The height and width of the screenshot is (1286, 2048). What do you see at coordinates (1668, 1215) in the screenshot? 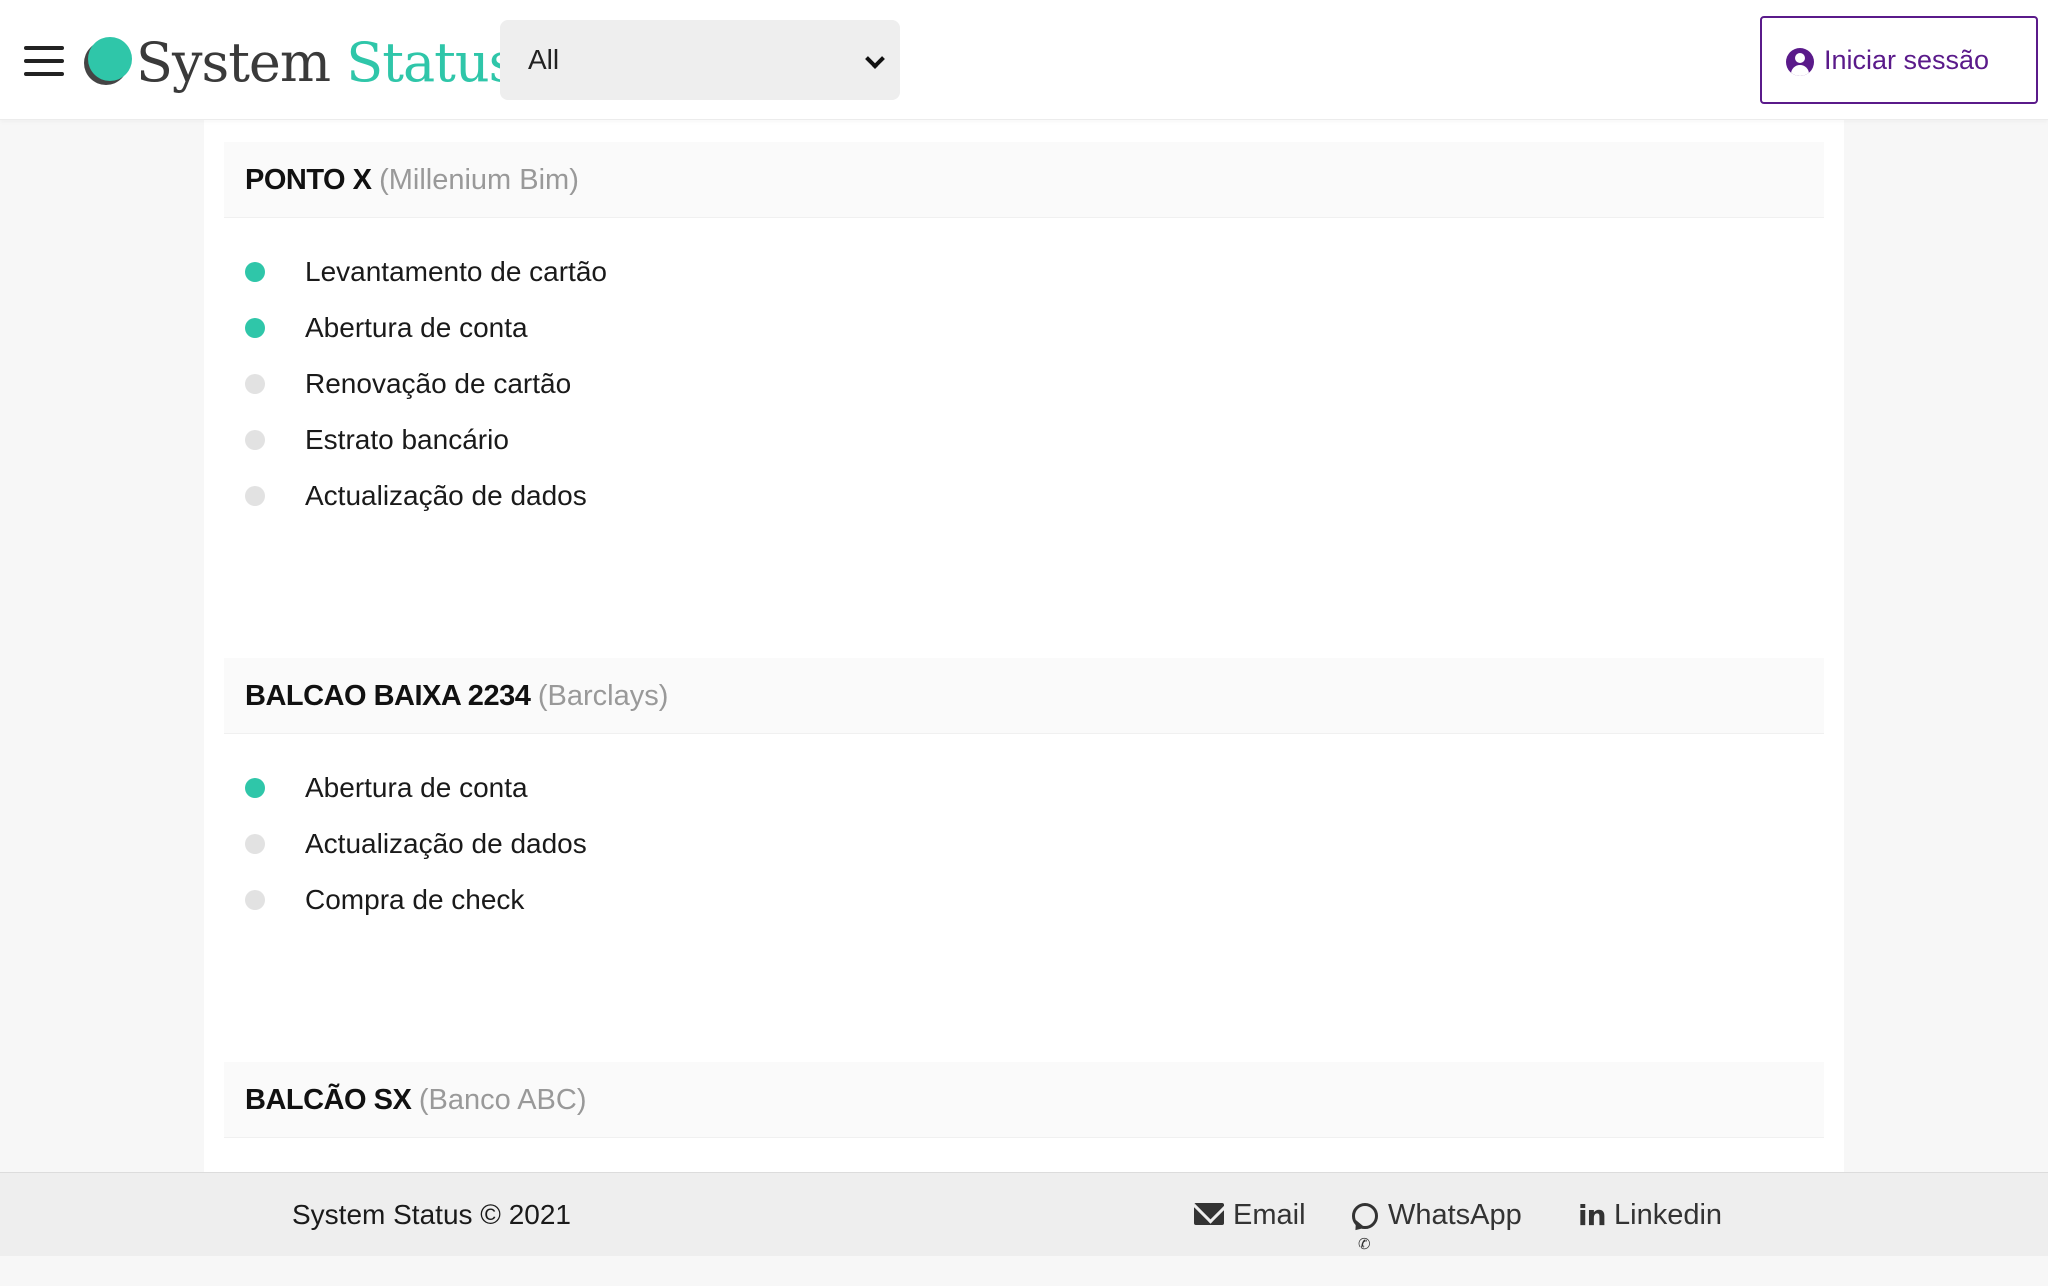
I see `footer-link-label: Linkedin` at bounding box center [1668, 1215].